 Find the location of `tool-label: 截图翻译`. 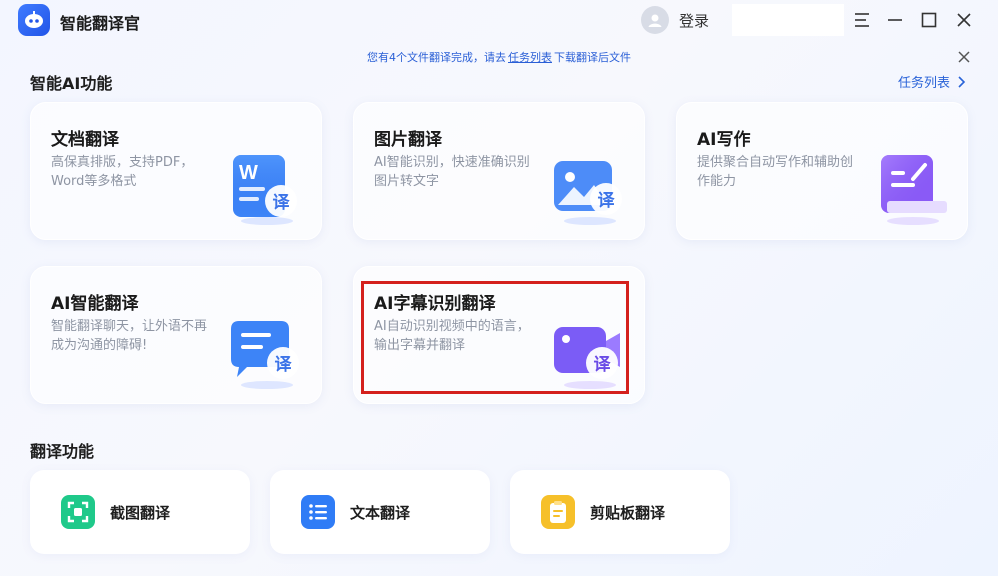

tool-label: 截图翻译 is located at coordinates (140, 512).